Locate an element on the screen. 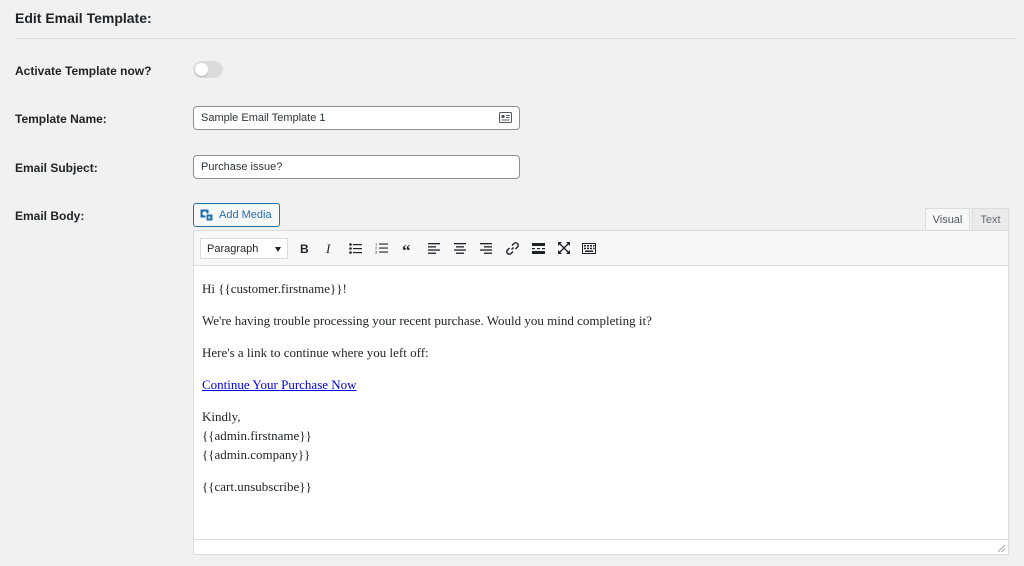 This screenshot has width=1024, height=566. insert-link-button is located at coordinates (512, 248).